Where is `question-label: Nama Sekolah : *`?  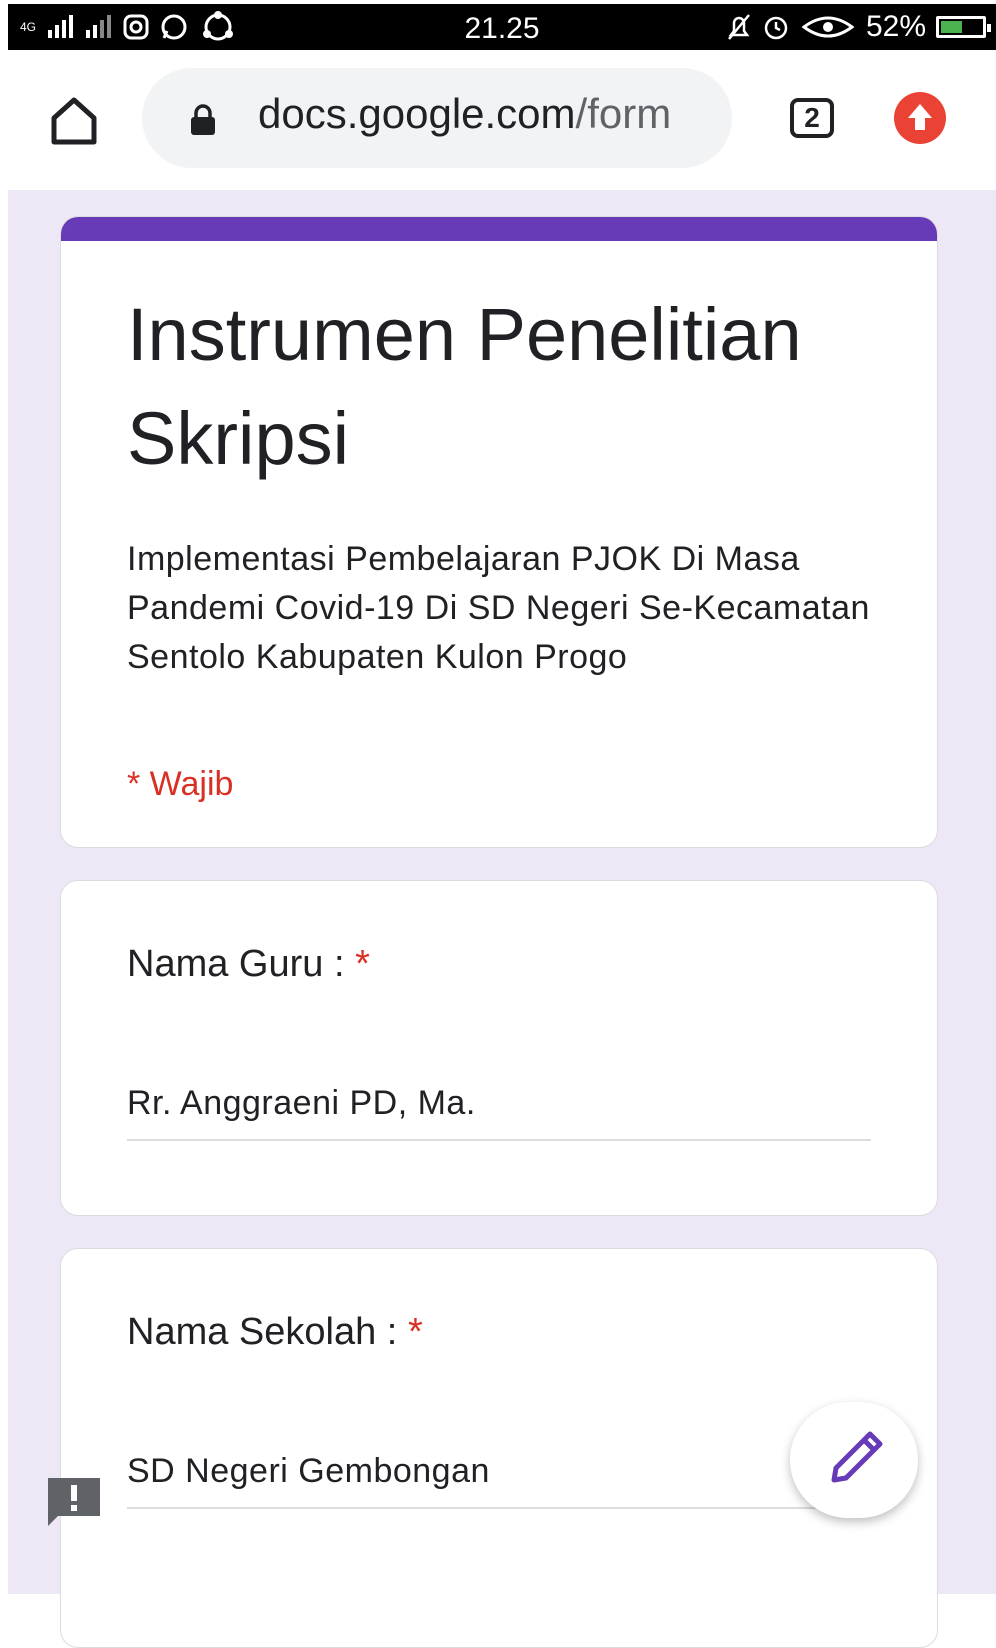
question-label: Nama Sekolah : * is located at coordinates (275, 1332).